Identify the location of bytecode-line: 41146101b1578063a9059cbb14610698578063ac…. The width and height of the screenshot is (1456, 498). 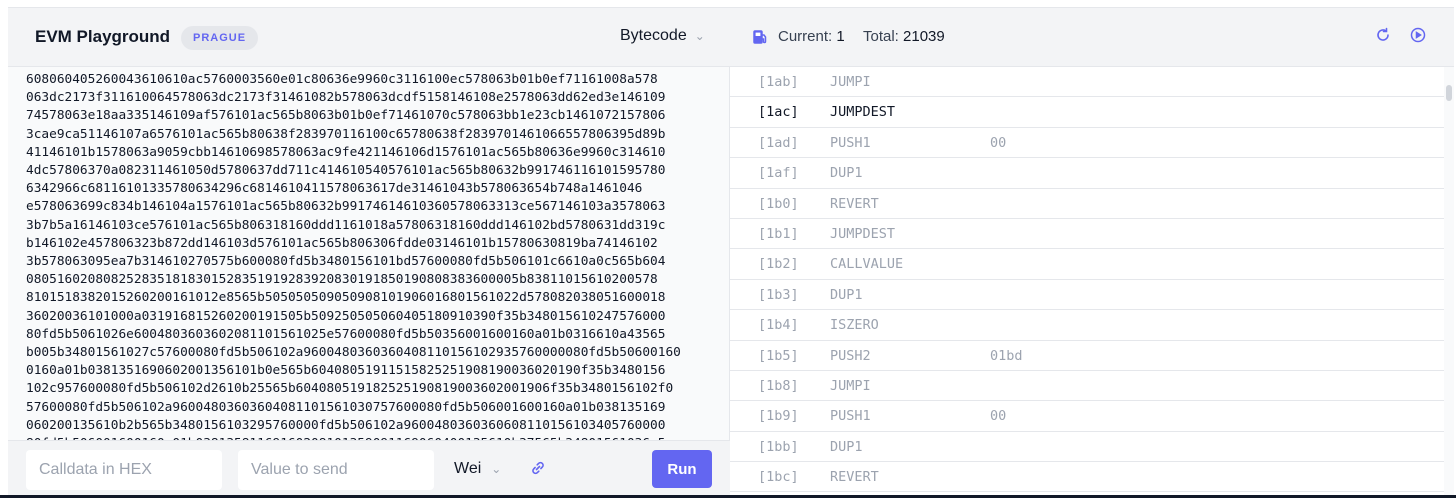
(346, 152).